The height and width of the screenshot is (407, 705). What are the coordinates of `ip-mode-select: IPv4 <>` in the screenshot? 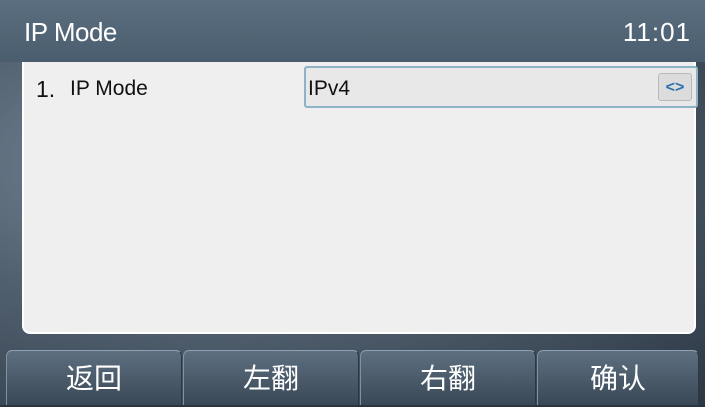 It's located at (501, 87).